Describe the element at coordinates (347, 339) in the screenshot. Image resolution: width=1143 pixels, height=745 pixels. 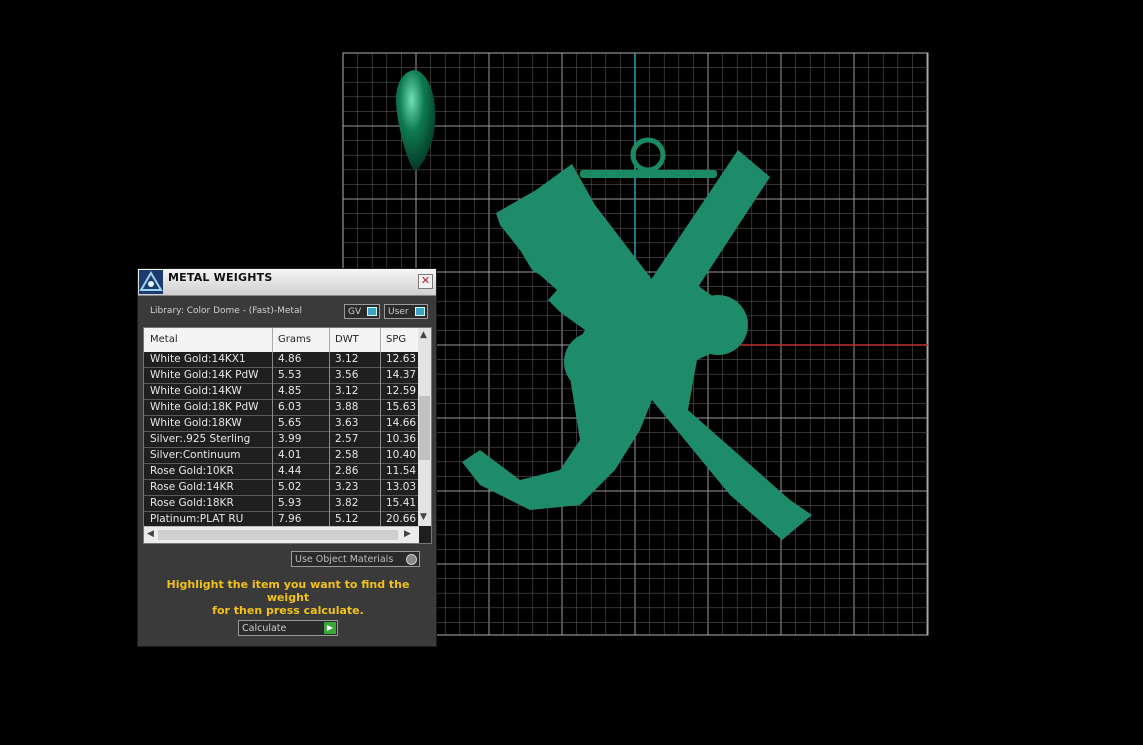
I see `column-header-dwt: DWT` at that location.